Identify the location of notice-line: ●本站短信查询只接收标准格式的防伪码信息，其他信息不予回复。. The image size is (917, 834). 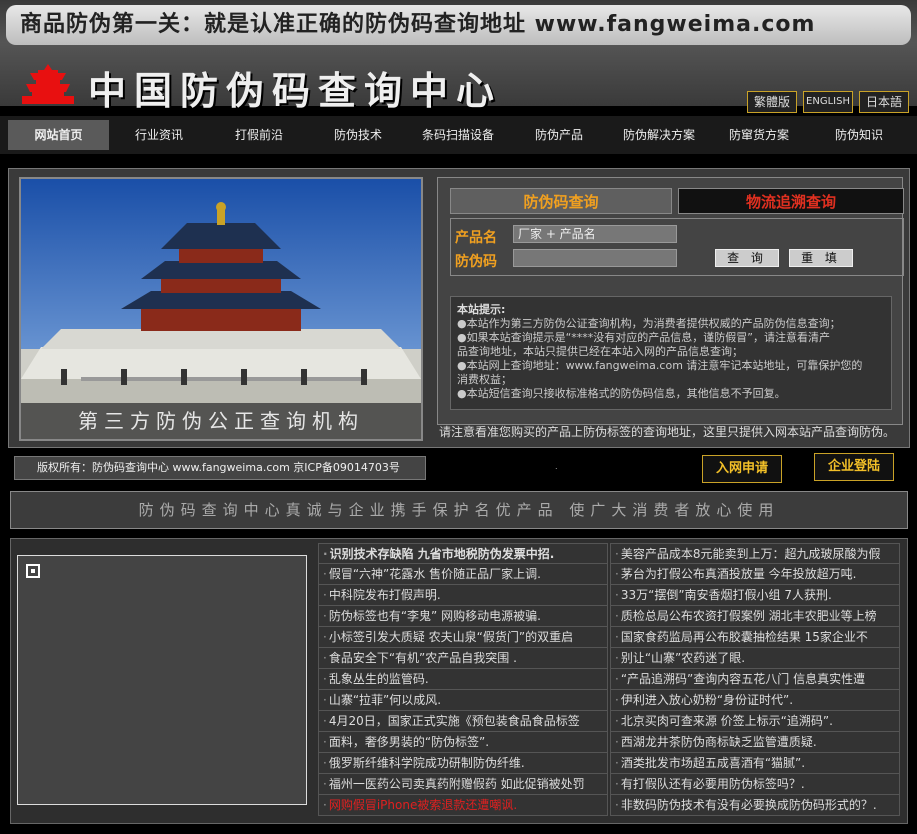
(621, 393).